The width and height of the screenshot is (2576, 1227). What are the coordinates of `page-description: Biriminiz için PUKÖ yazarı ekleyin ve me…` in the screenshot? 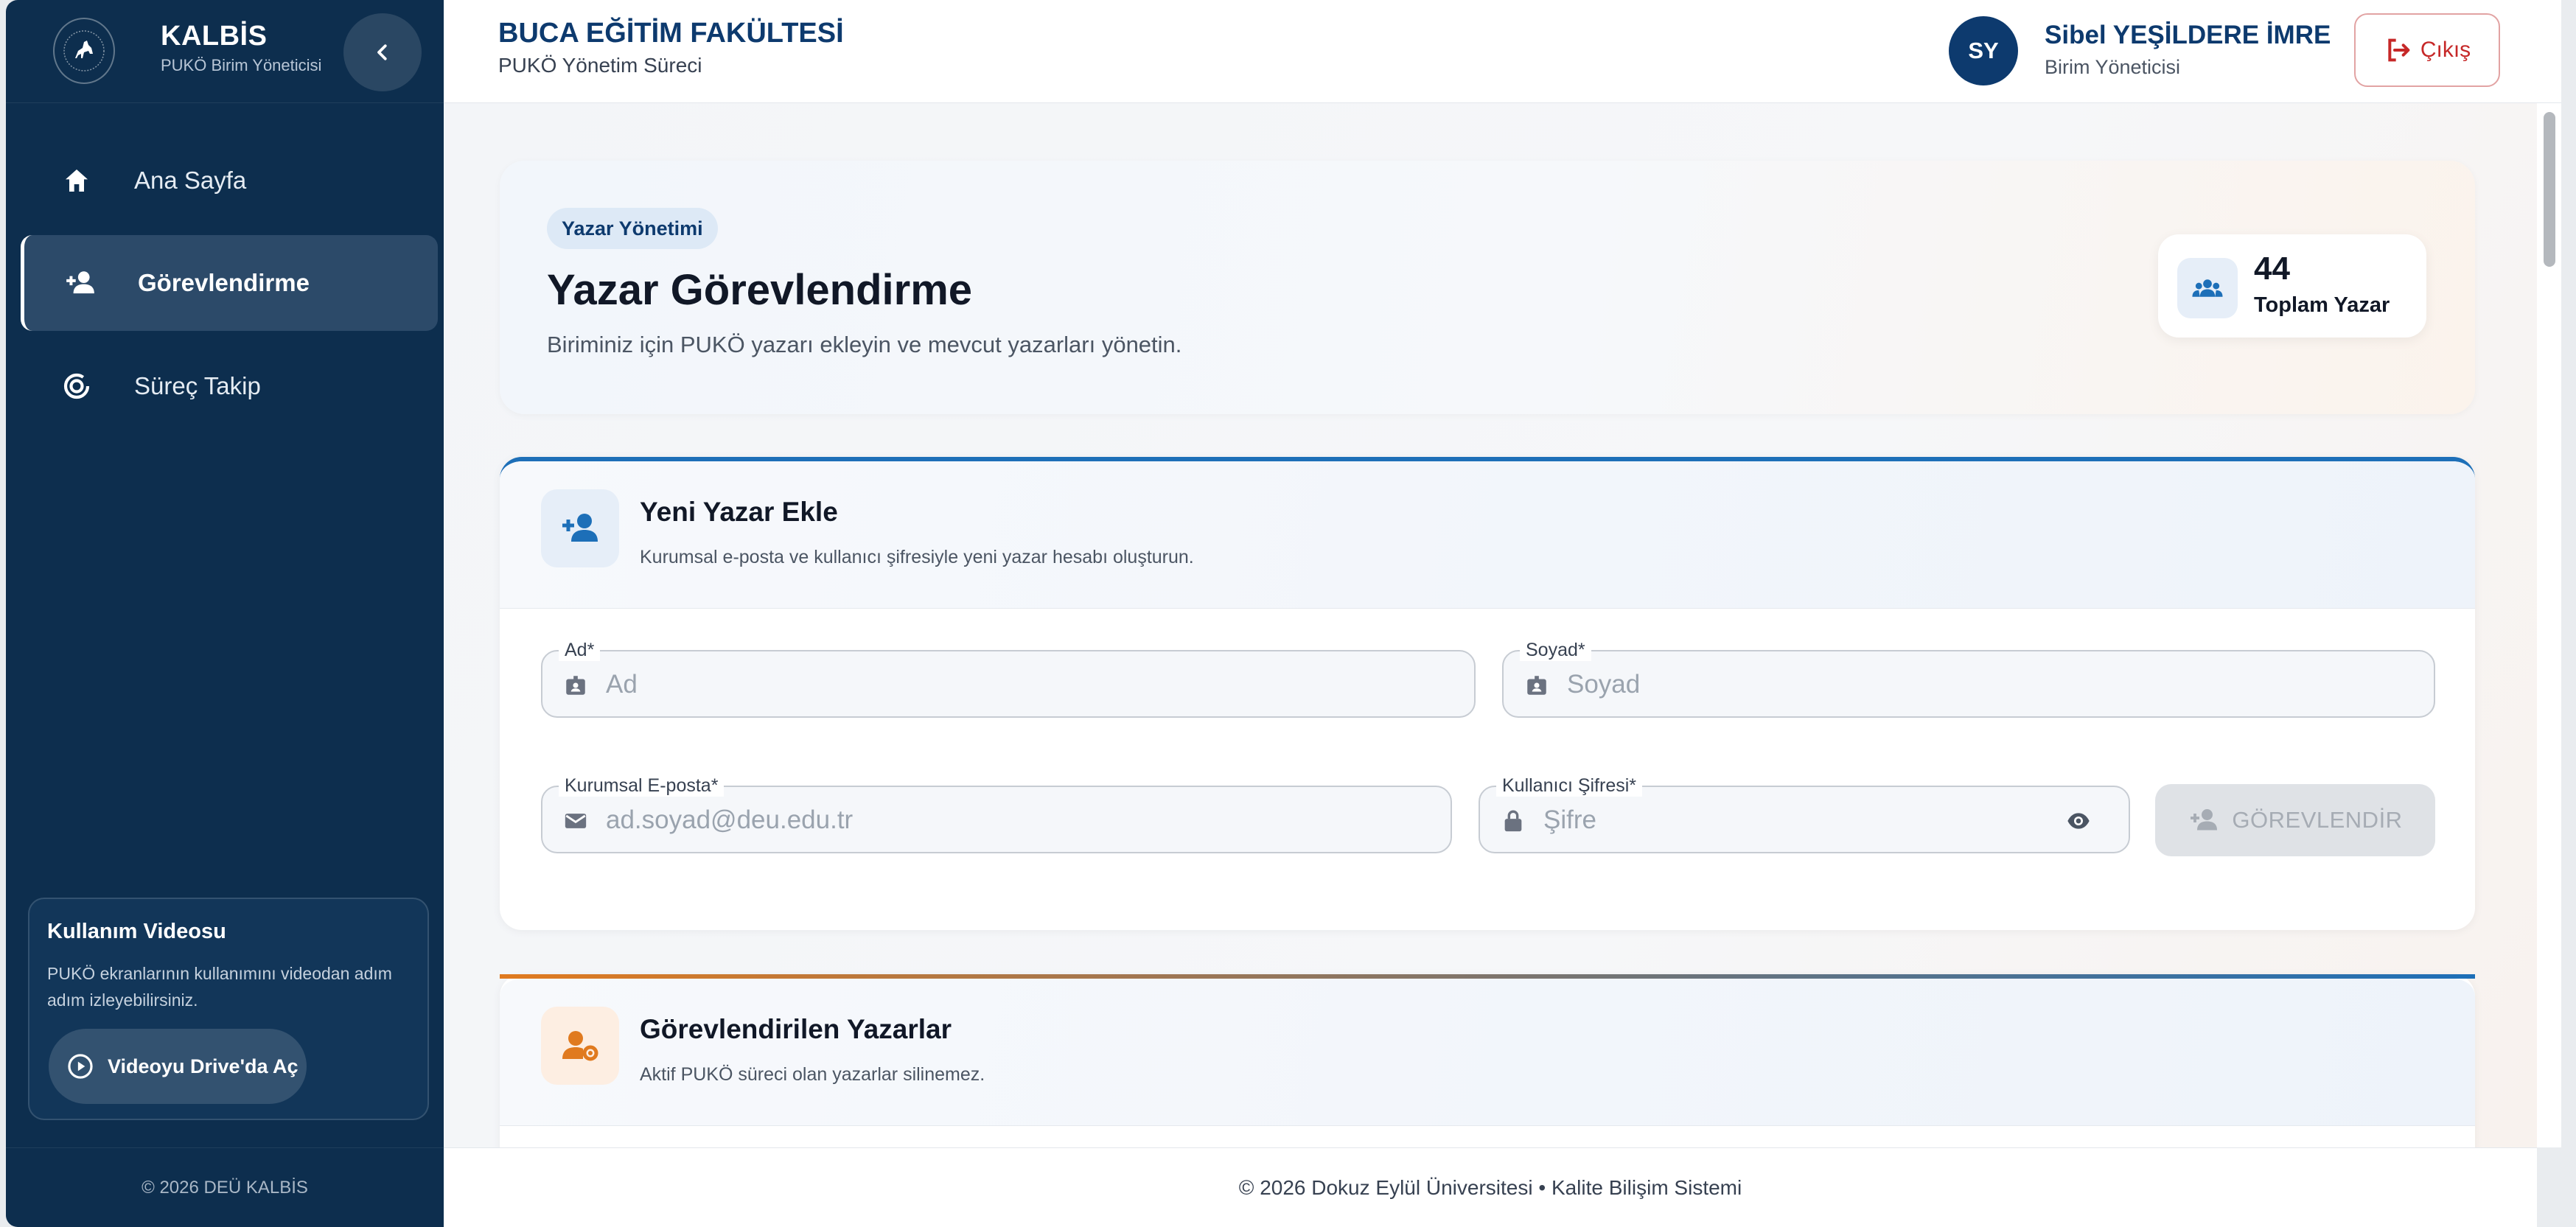 It's located at (864, 344).